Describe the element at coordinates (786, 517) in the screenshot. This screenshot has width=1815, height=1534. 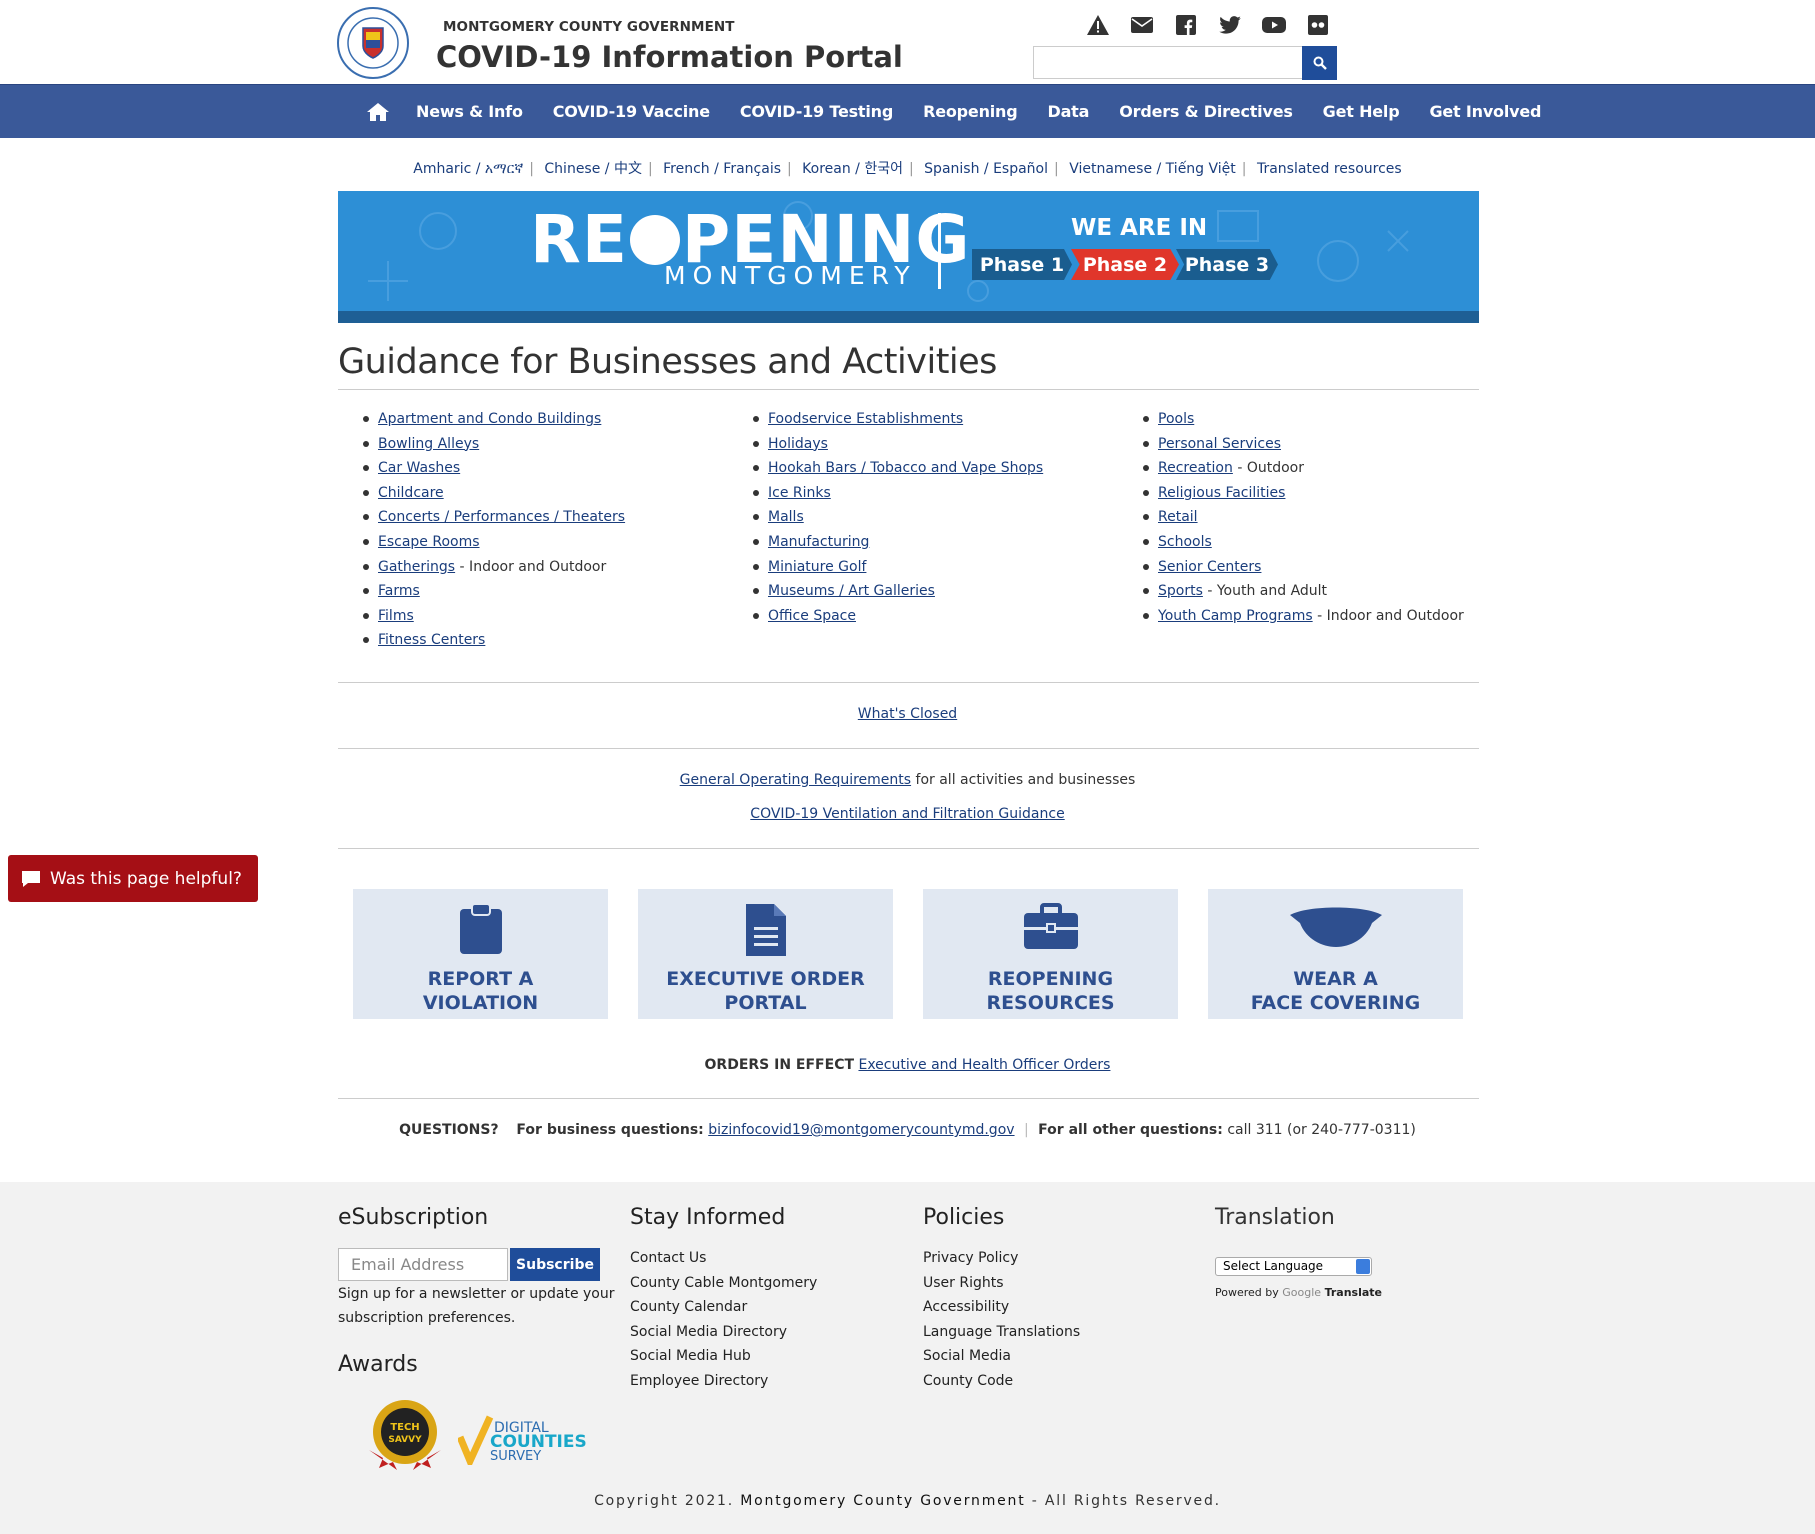
I see `guidance-link: Malls` at that location.